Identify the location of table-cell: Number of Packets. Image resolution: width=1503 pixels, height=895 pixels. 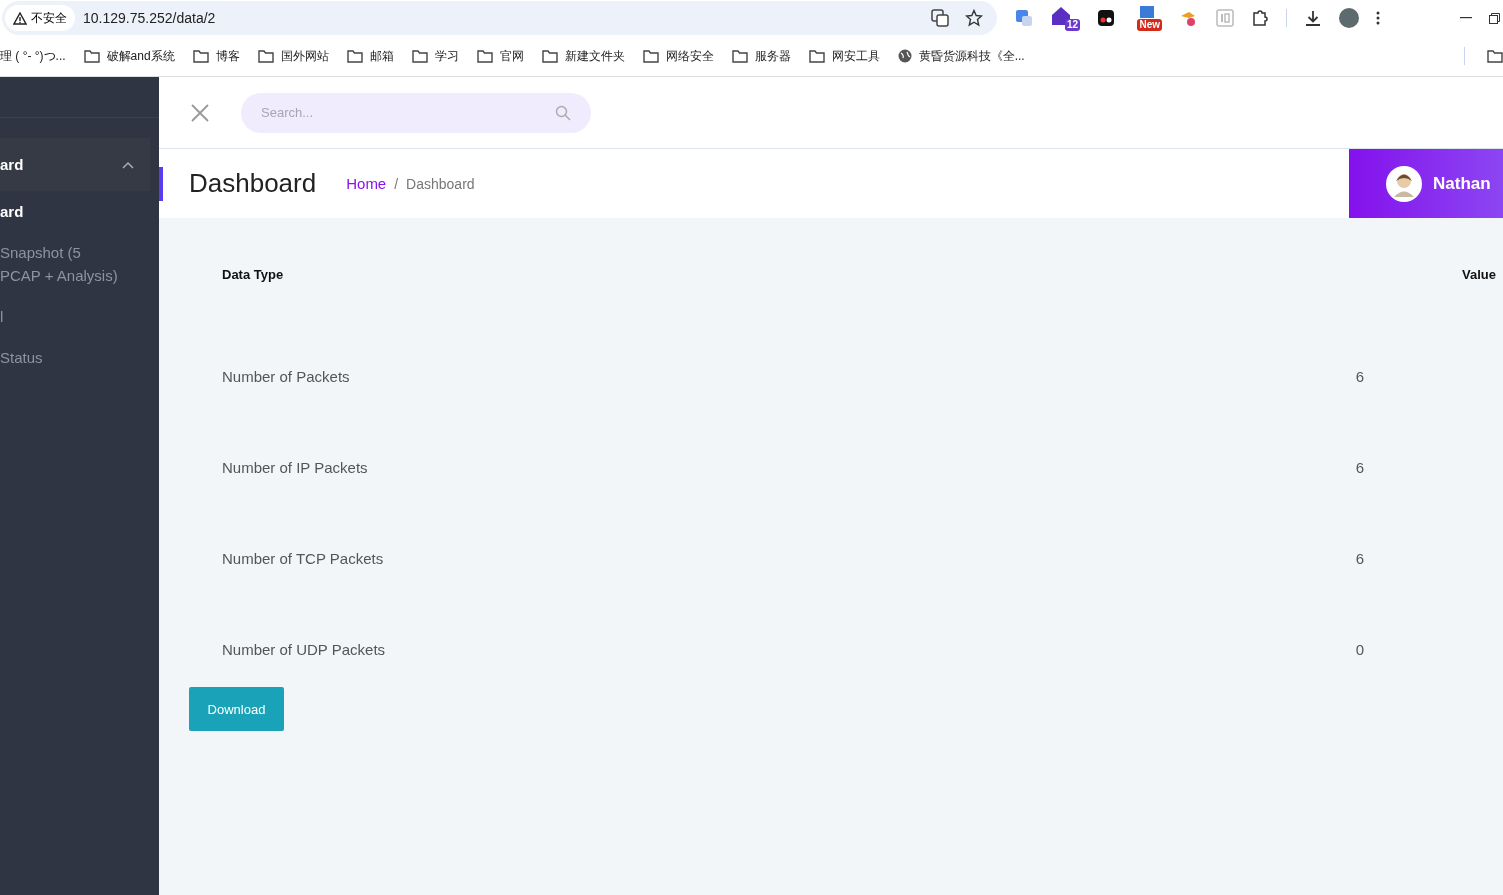
(286, 376).